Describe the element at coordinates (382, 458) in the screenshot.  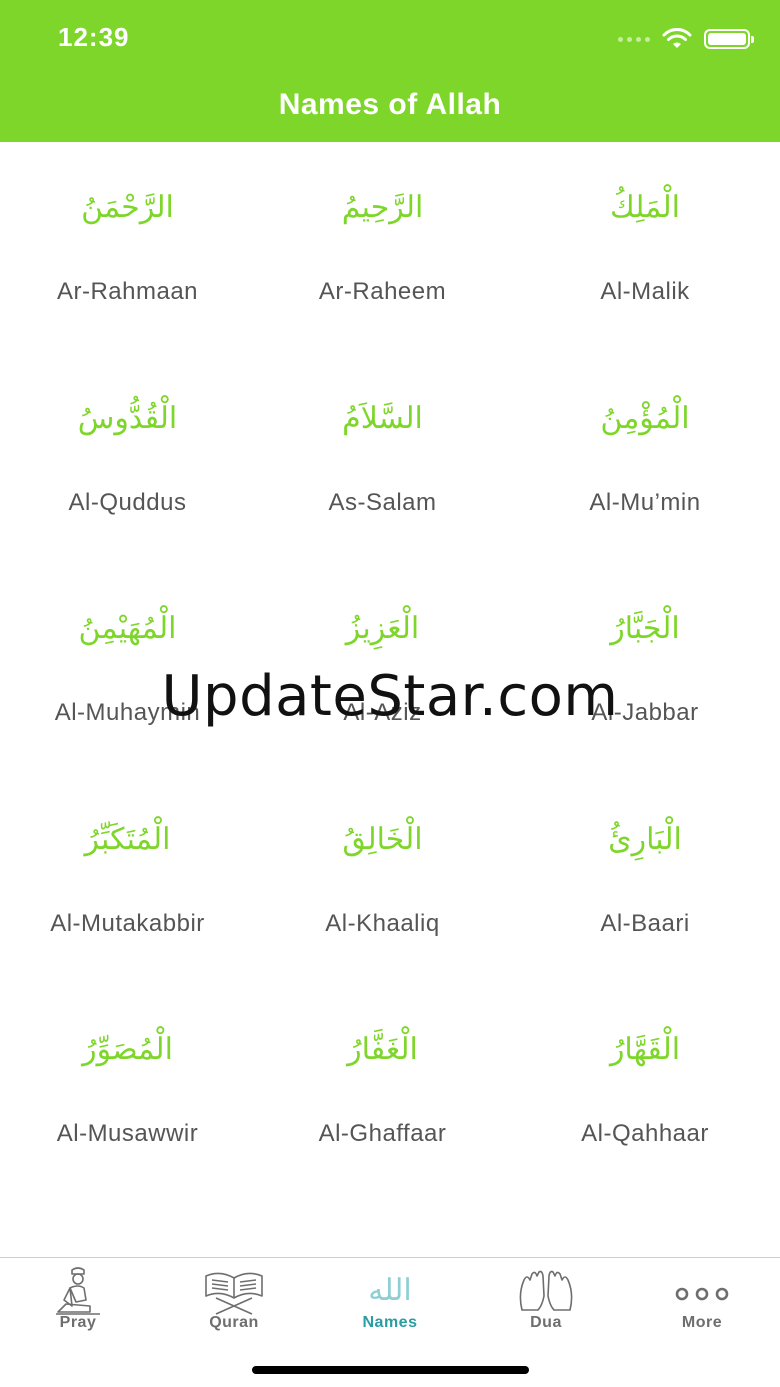
I see `name-item-as-salam: السَّلاَمُ As-Salam` at that location.